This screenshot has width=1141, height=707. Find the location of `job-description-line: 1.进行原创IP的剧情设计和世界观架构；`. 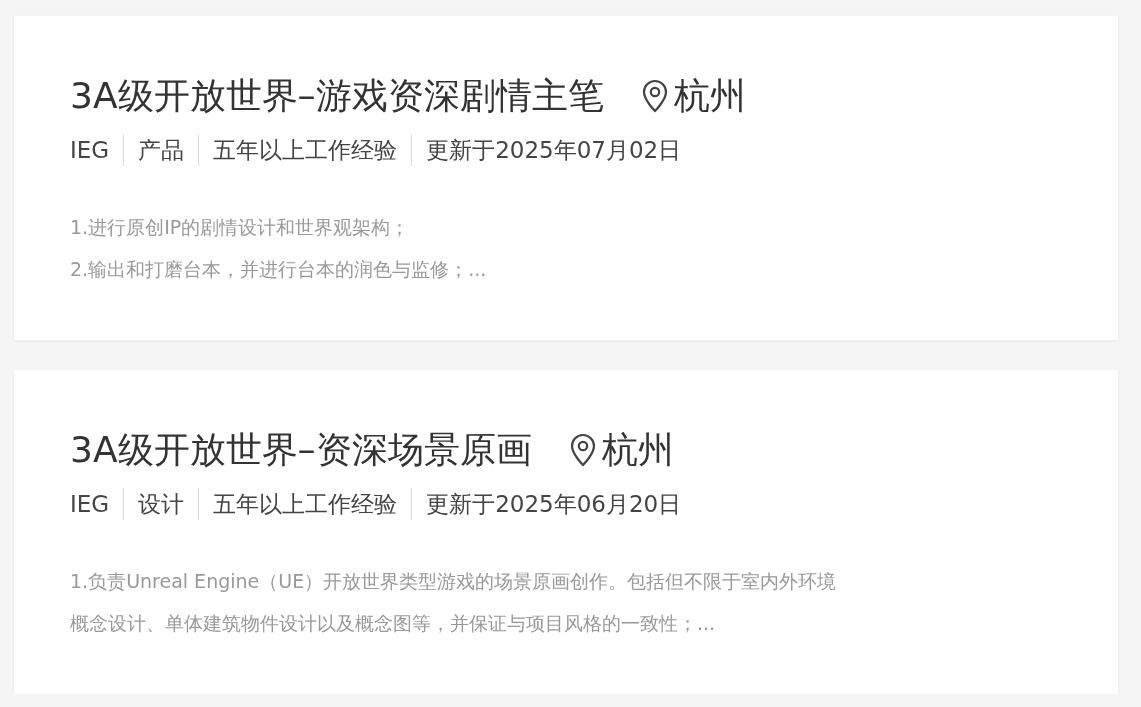

job-description-line: 1.进行原创IP的剧情设计和世界观架构； is located at coordinates (240, 227).